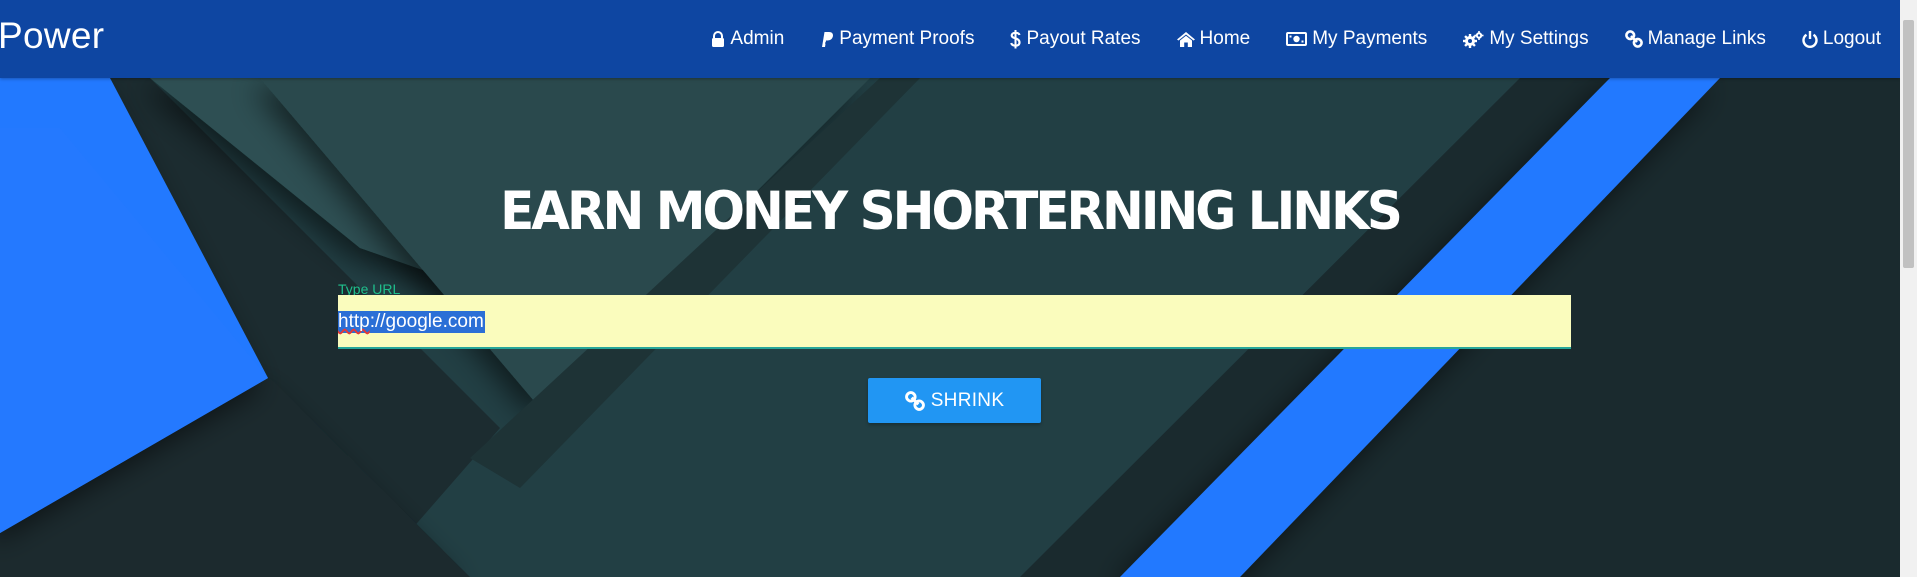 Image resolution: width=1917 pixels, height=577 pixels. What do you see at coordinates (967, 400) in the screenshot?
I see `shrink-button-label: SHRINK` at bounding box center [967, 400].